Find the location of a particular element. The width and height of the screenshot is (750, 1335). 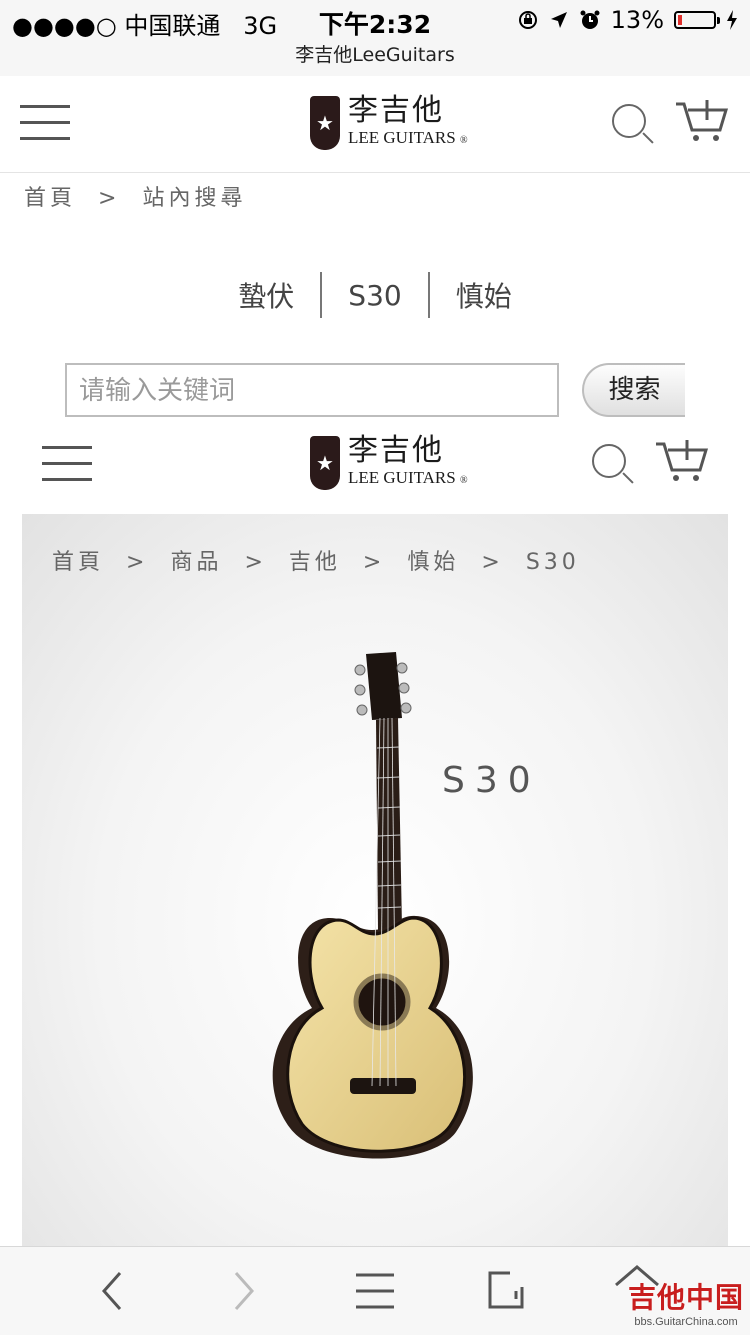

breadcrumb-model: S30 is located at coordinates (552, 562).